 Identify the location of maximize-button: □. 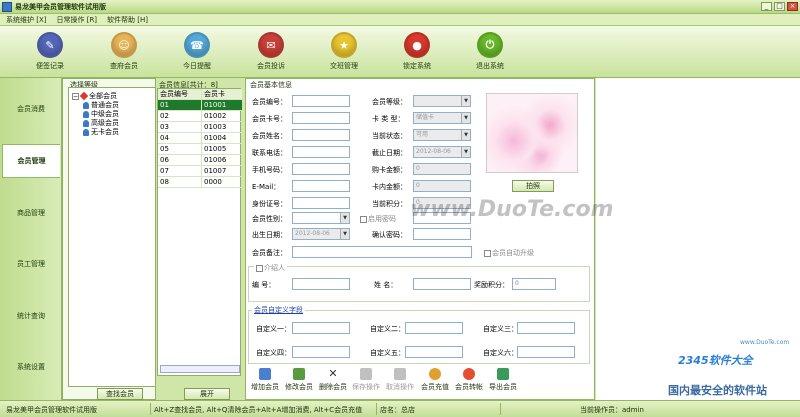
(779, 6).